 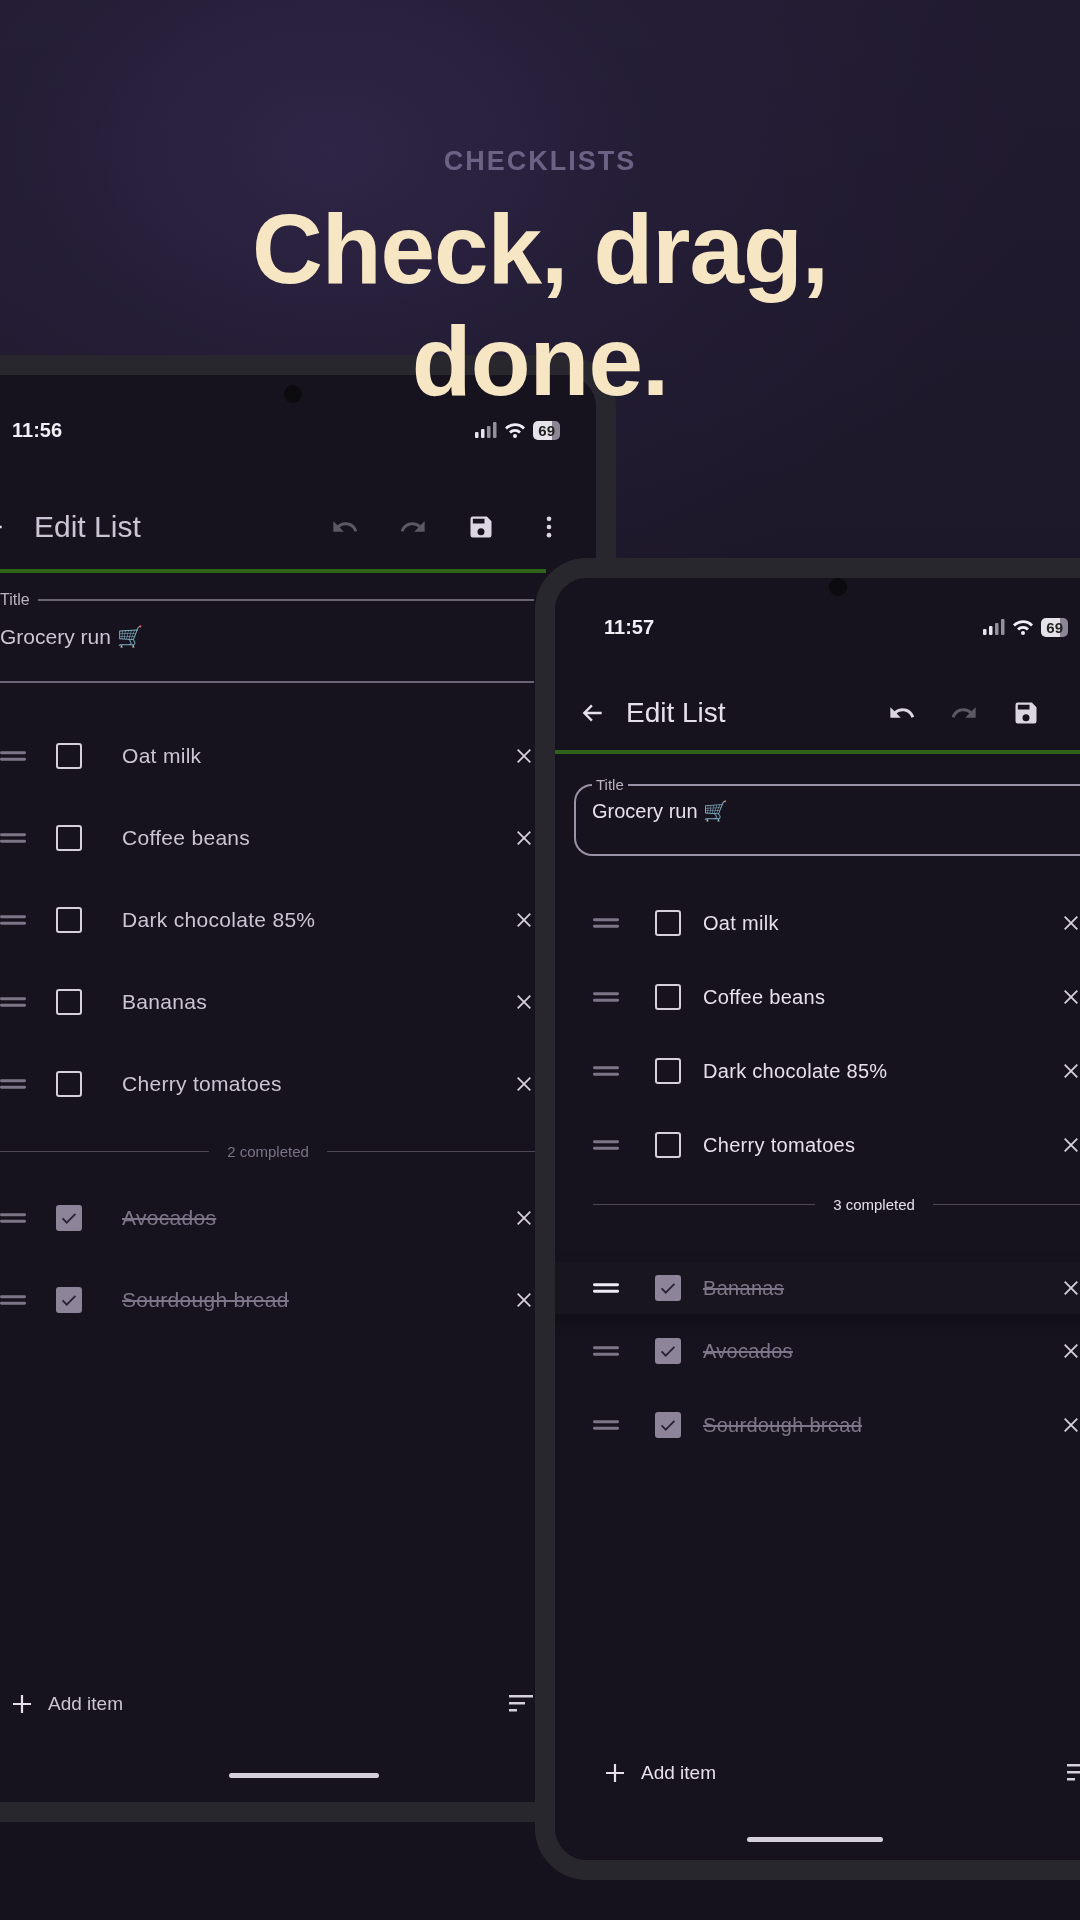 I want to click on camera-hole, so click(x=838, y=587).